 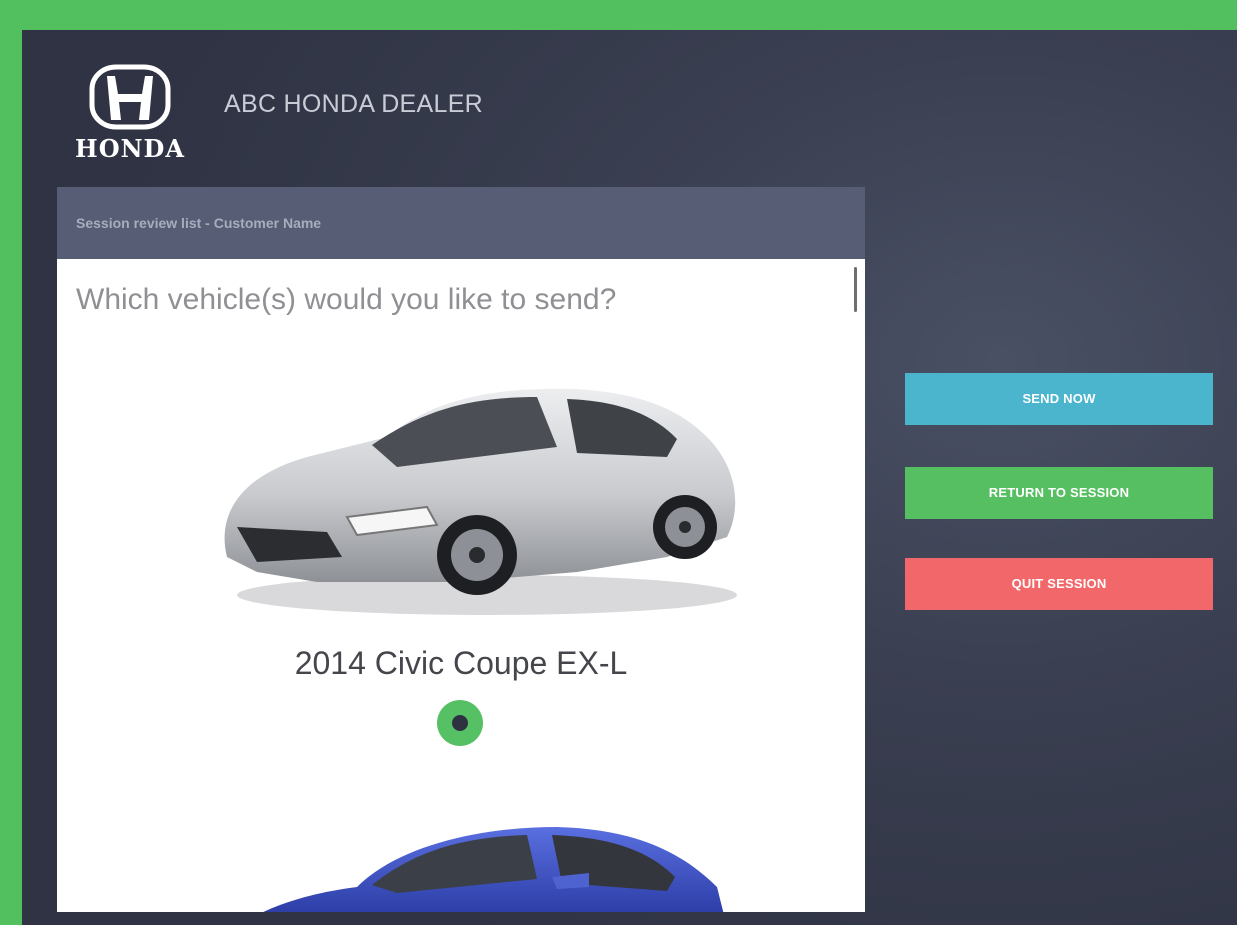 What do you see at coordinates (467, 492) in the screenshot?
I see `vehicle-image-civic-coupe` at bounding box center [467, 492].